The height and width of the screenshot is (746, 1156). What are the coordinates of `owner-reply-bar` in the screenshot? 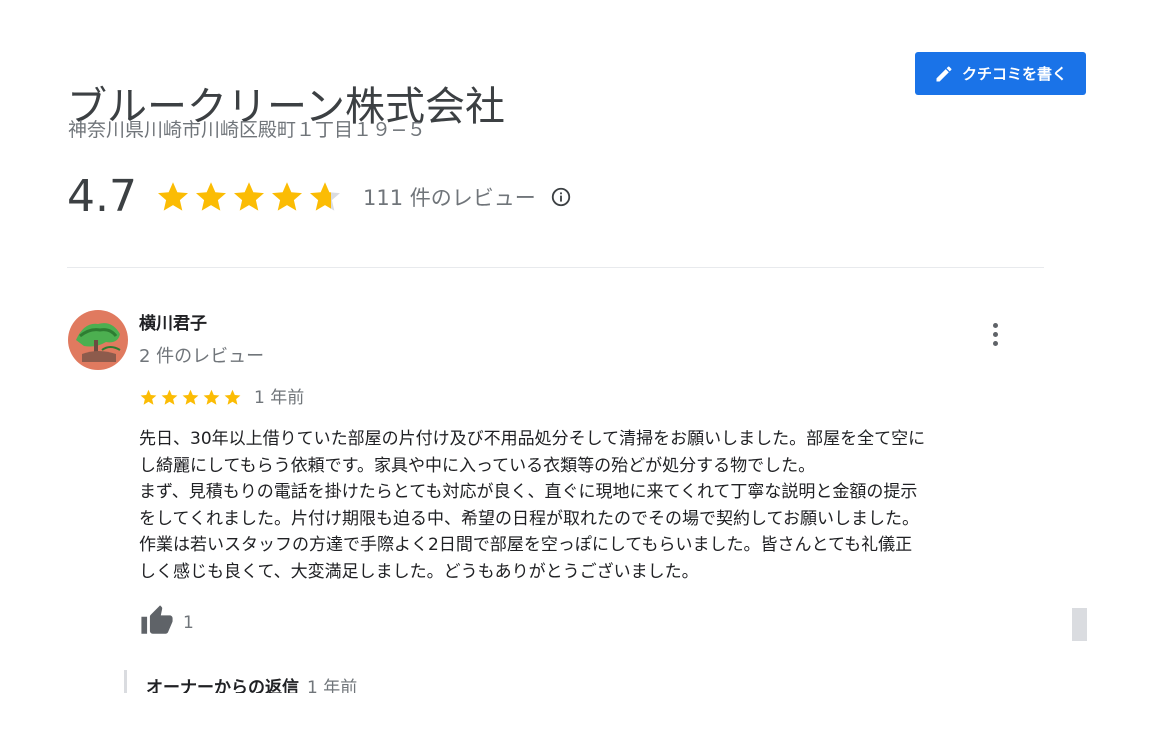 It's located at (125, 681).